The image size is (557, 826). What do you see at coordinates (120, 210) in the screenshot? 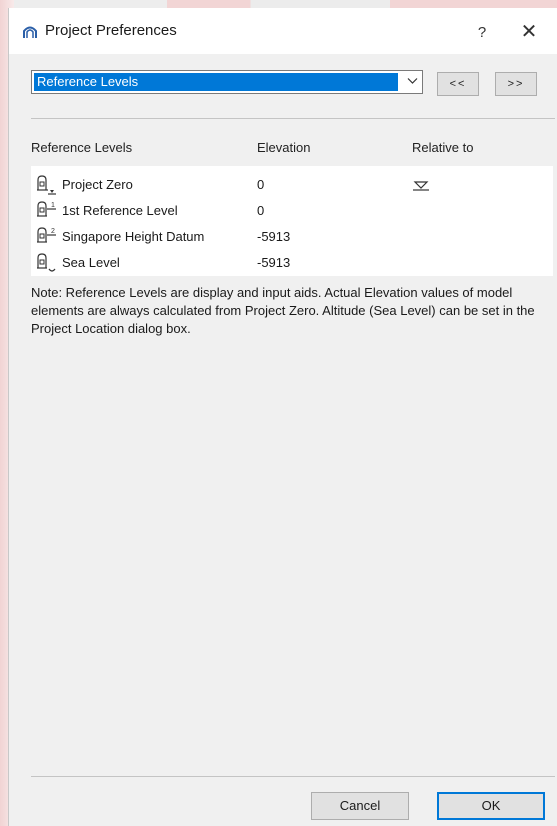
I see `level-name: 1st Reference Level` at bounding box center [120, 210].